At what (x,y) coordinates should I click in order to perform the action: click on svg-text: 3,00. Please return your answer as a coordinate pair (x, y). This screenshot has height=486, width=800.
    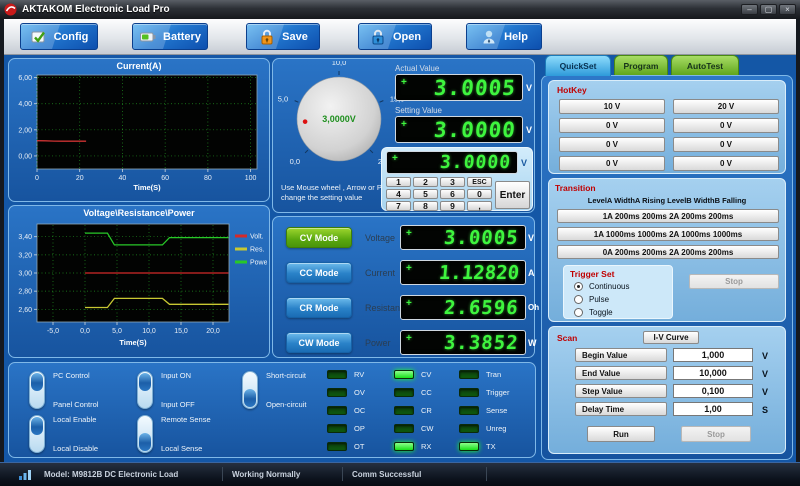
    Looking at the image, I should click on (25, 274).